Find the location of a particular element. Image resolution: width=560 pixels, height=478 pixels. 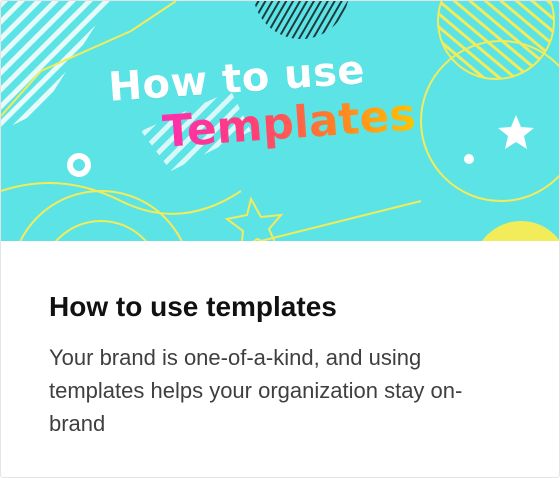

outline-star-icon is located at coordinates (254, 218).